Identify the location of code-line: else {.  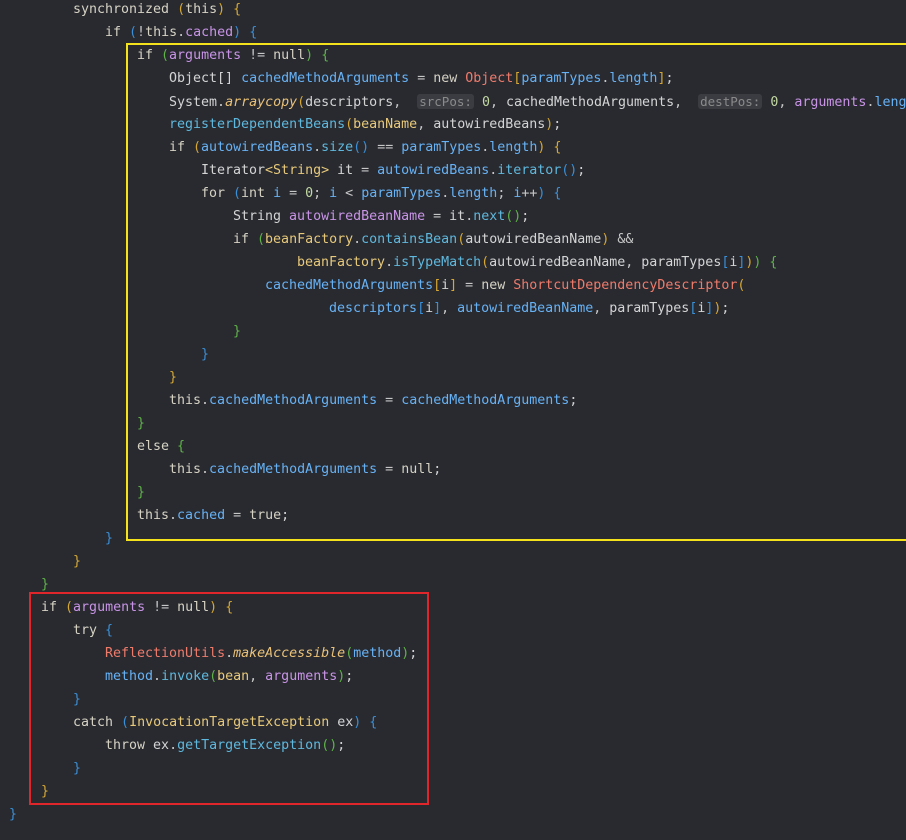
(161, 446).